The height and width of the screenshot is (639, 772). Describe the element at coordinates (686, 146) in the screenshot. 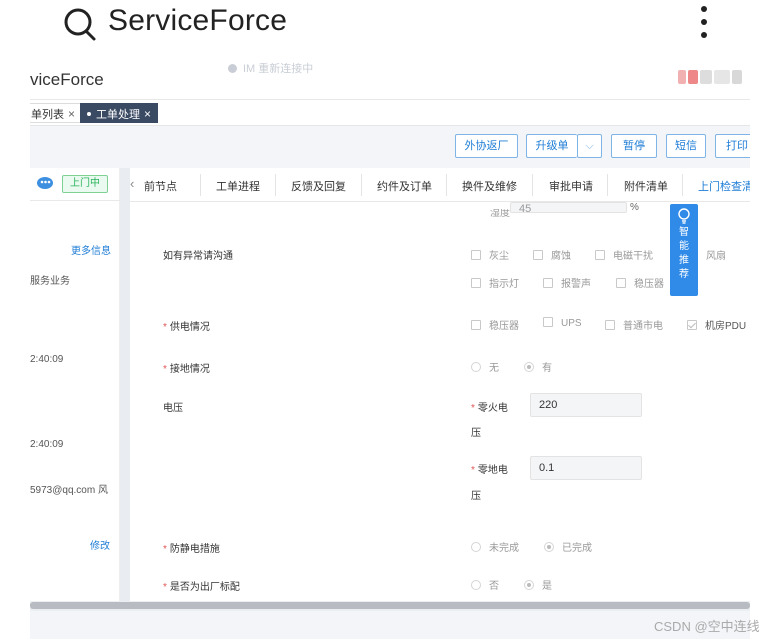

I see `sms-button: 短信` at that location.